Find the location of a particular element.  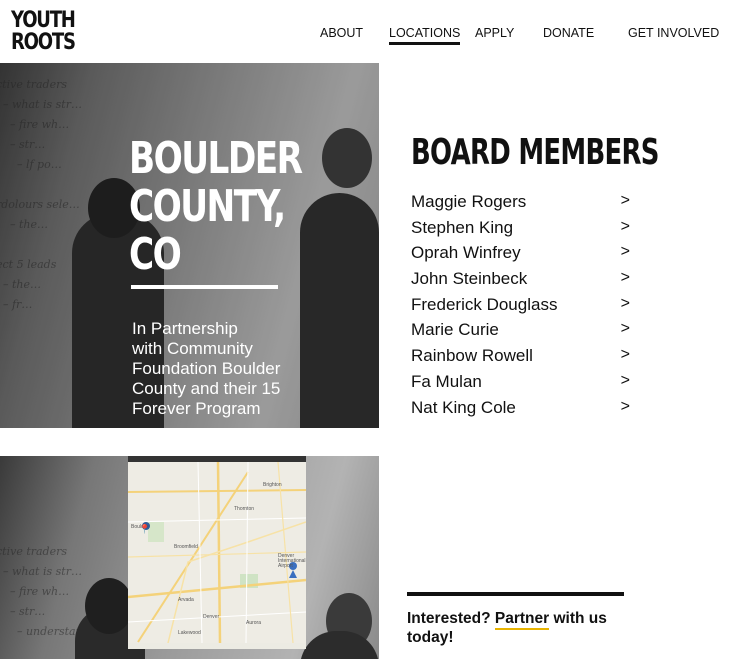

title-divider is located at coordinates (204, 287).